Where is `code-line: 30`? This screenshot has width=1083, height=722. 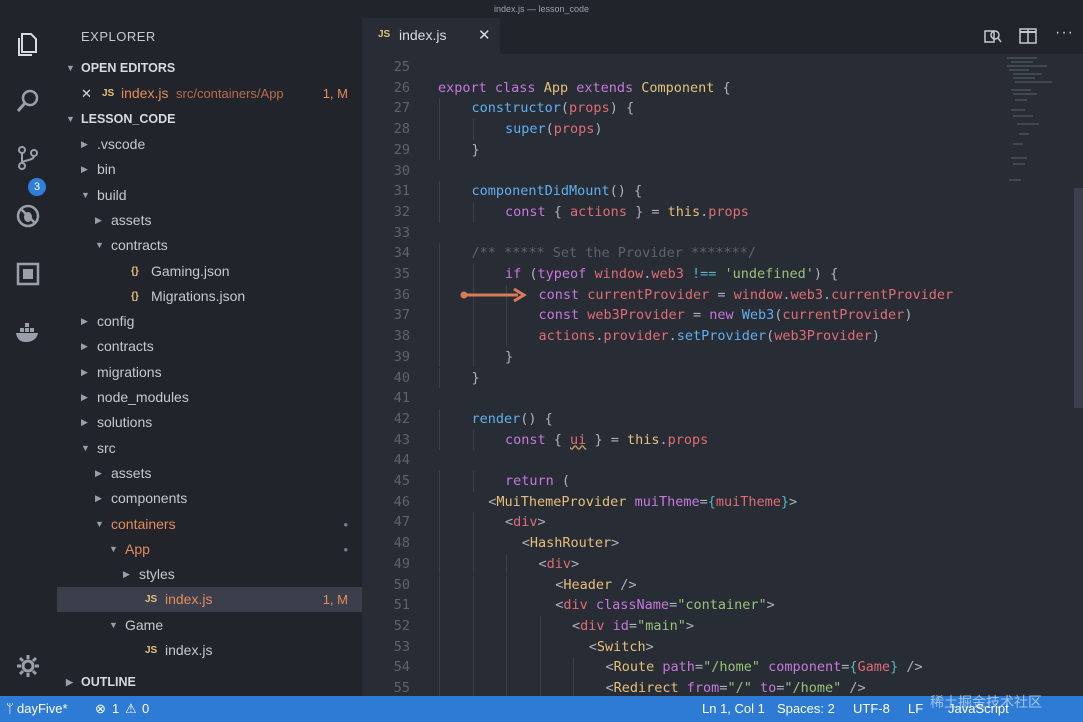
code-line: 30 is located at coordinates (682, 171).